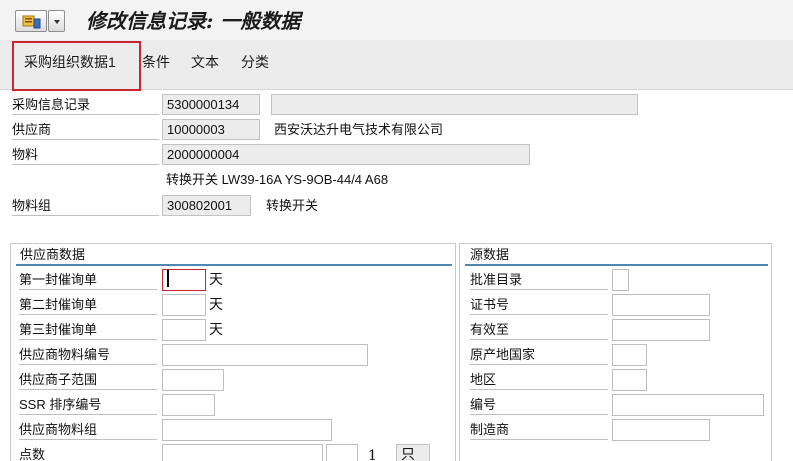  What do you see at coordinates (76, 66) in the screenshot?
I see `tab-highlight-frame` at bounding box center [76, 66].